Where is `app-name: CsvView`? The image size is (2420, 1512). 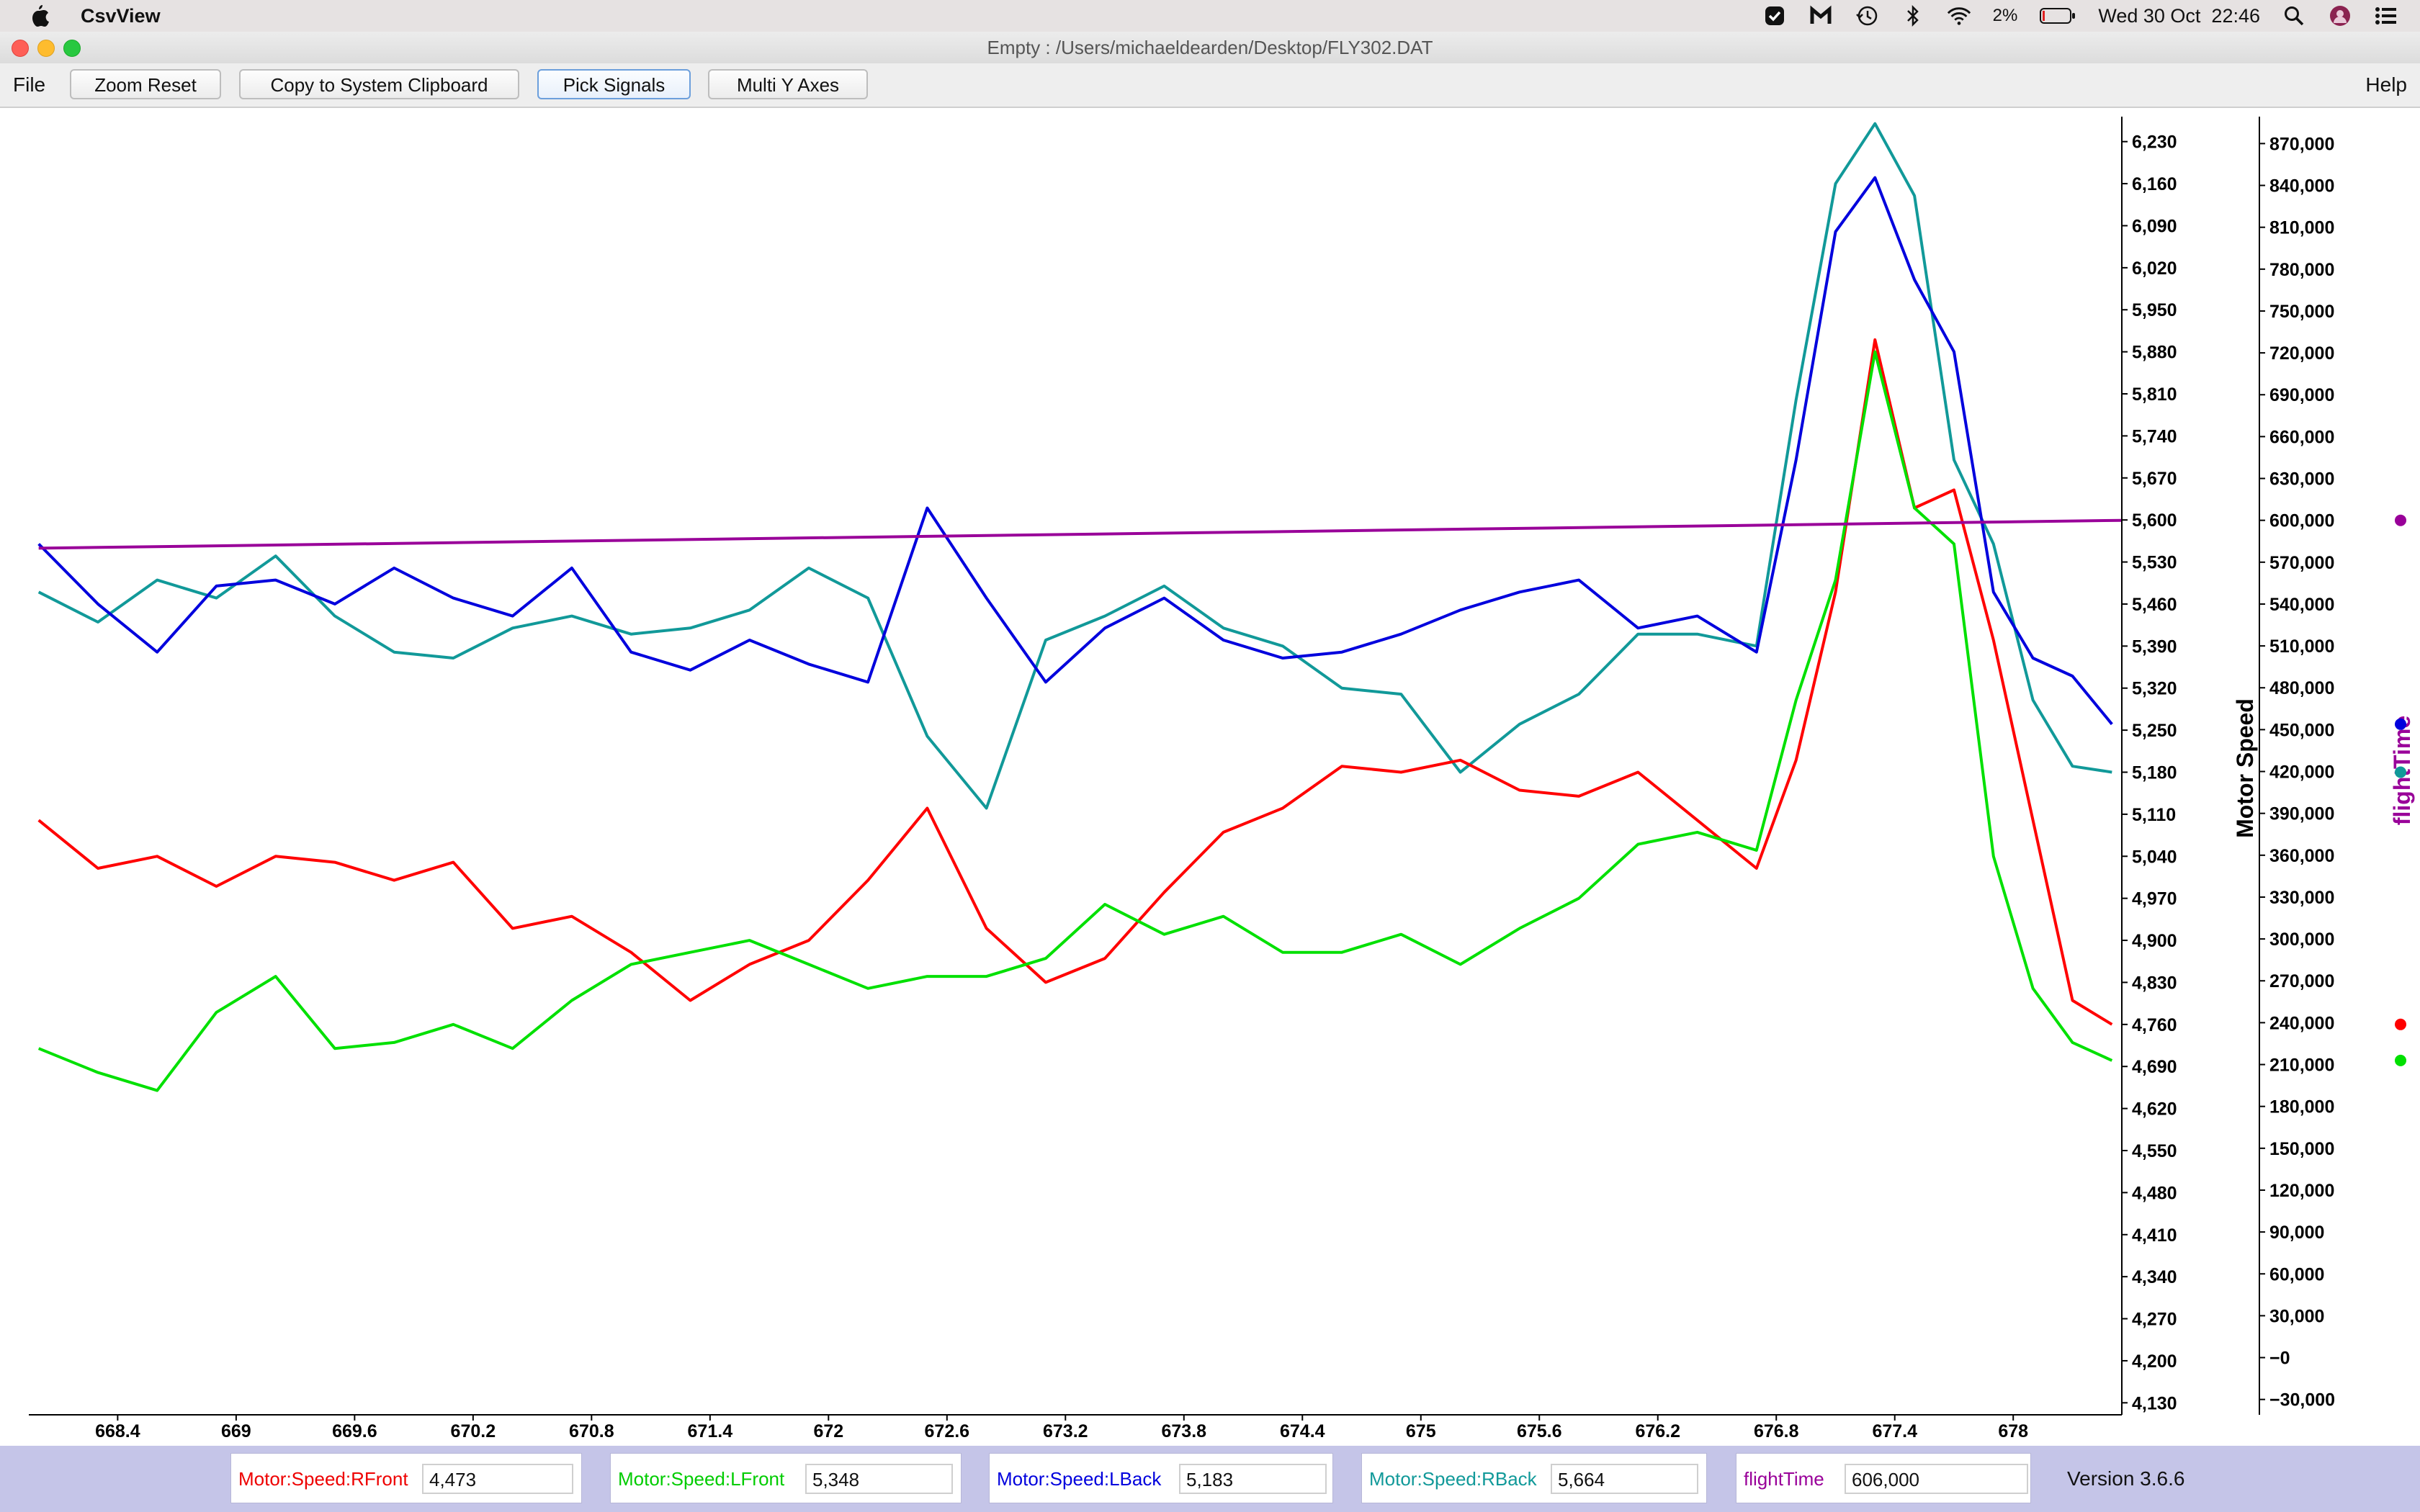
app-name: CsvView is located at coordinates (121, 16).